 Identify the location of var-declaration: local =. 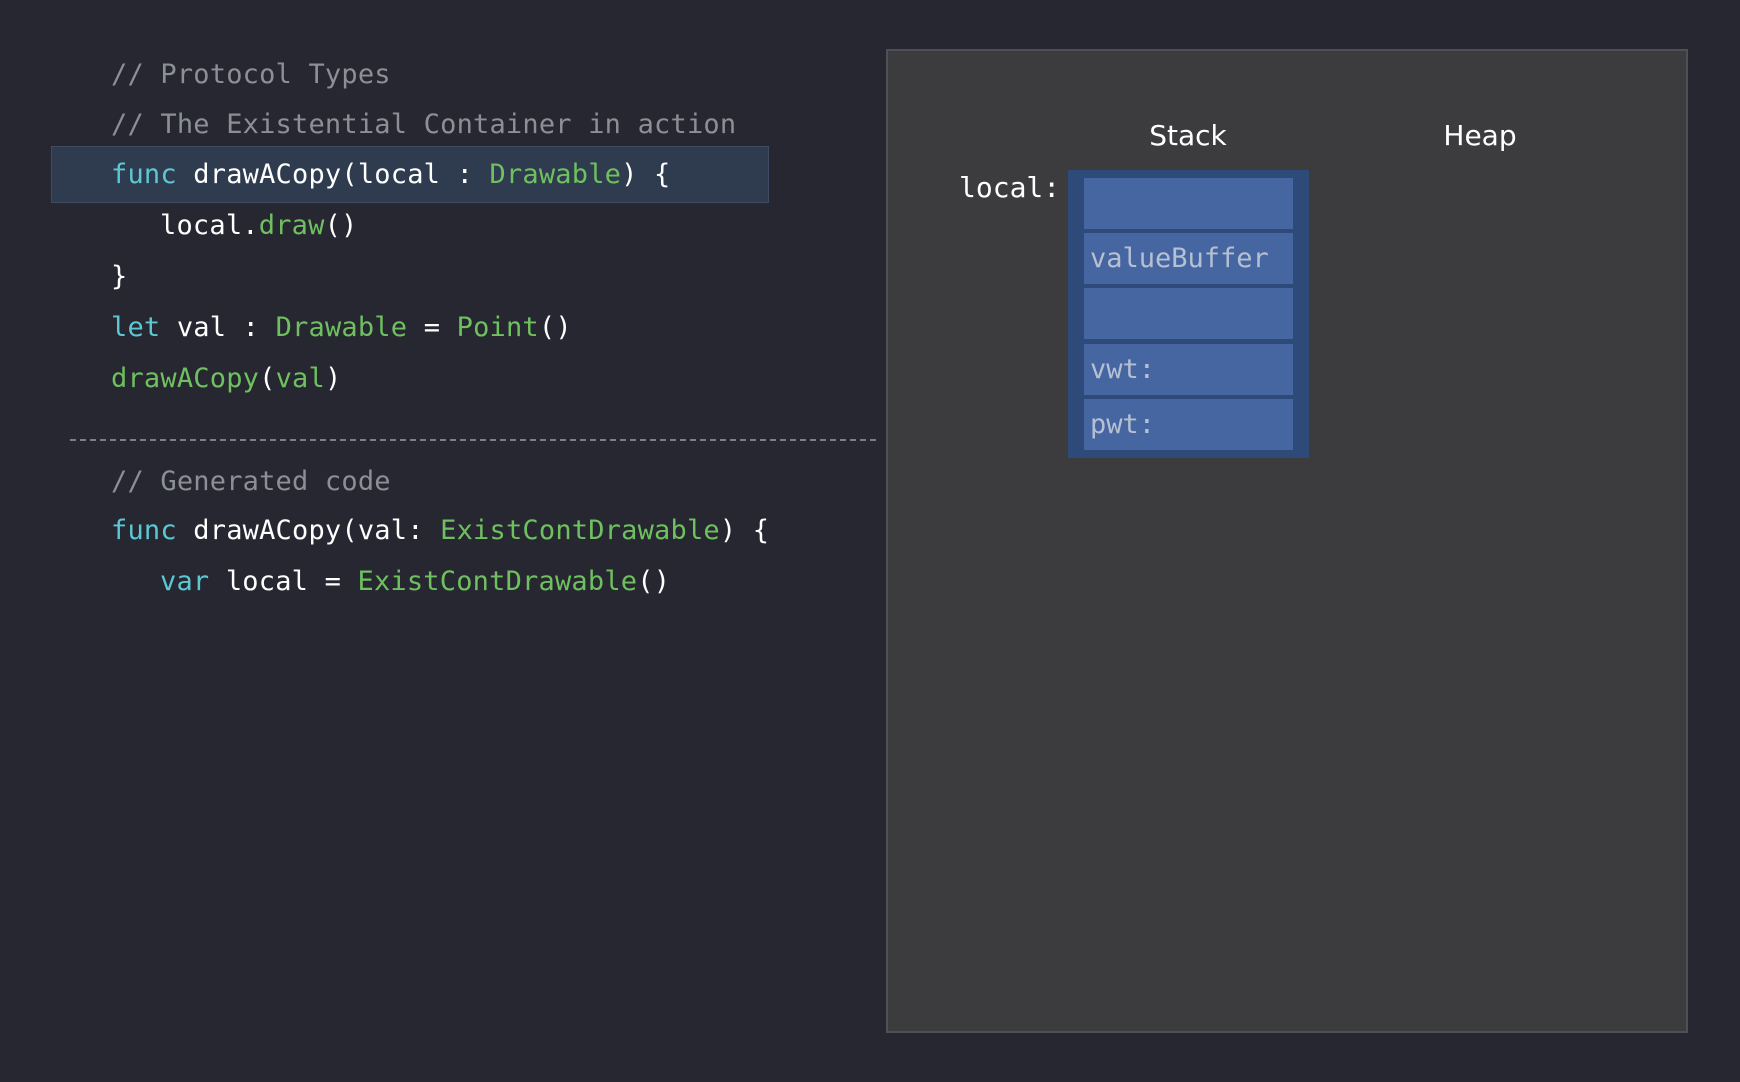
(283, 581).